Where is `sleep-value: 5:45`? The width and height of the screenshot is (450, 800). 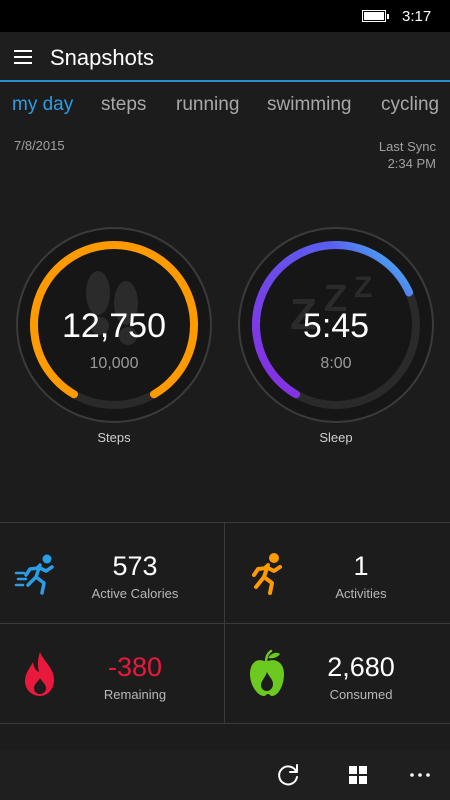 sleep-value: 5:45 is located at coordinates (336, 326).